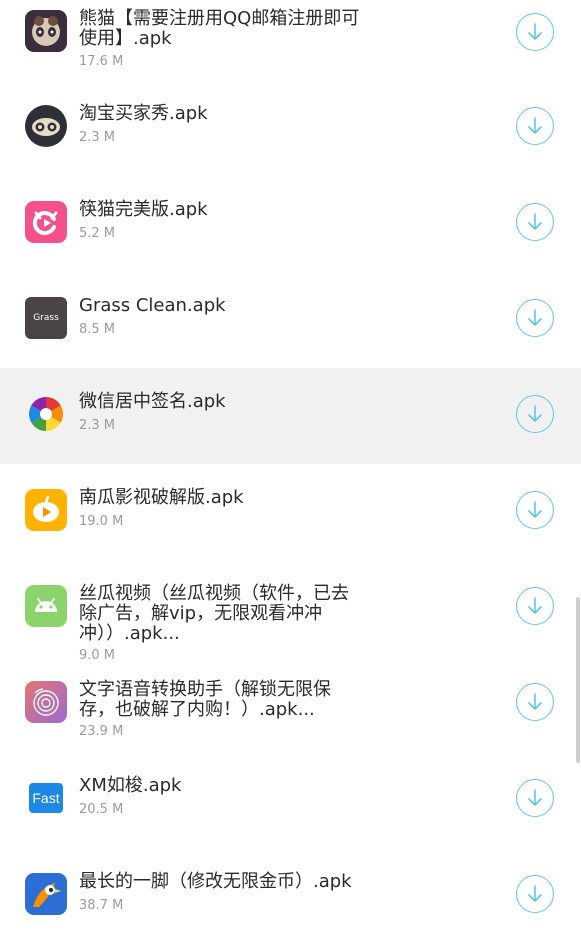 The height and width of the screenshot is (944, 581). I want to click on pumpkin-play-icon, so click(46, 510).